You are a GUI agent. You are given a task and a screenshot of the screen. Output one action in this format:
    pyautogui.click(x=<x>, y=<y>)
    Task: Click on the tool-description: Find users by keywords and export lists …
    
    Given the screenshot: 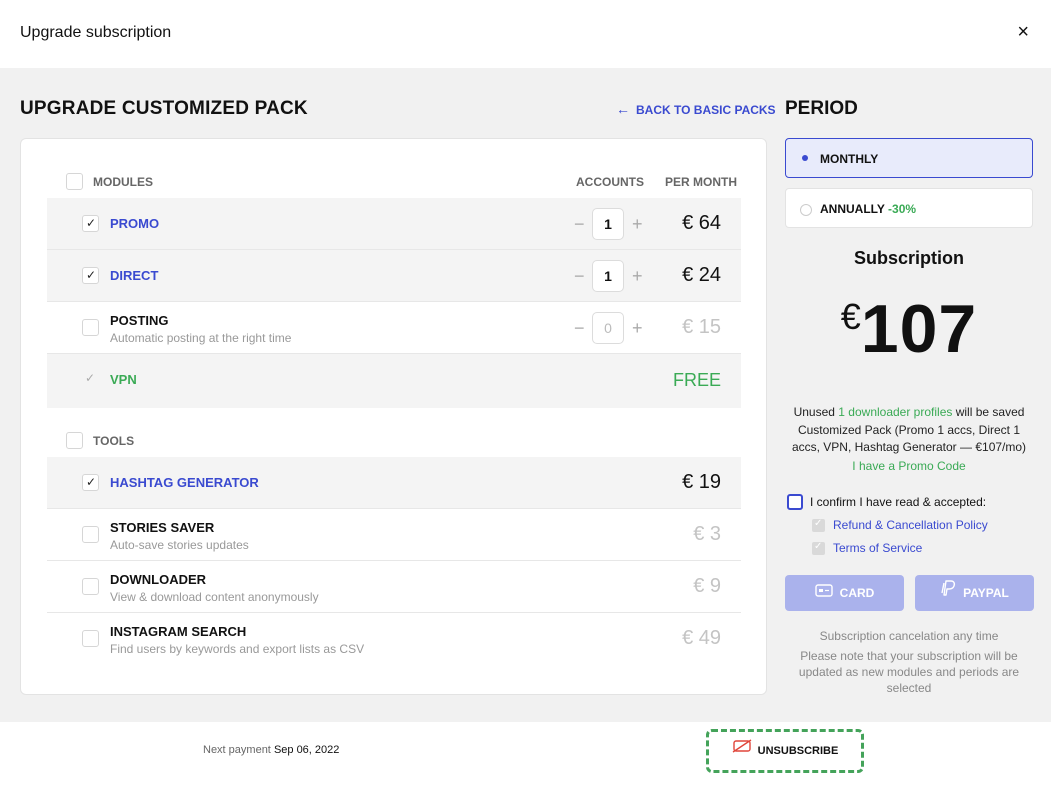 What is the action you would take?
    pyautogui.click(x=237, y=649)
    